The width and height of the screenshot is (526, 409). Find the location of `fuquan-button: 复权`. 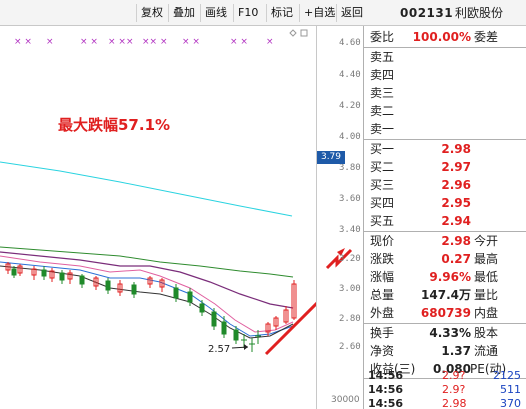

fuquan-button: 复权 is located at coordinates (151, 13).